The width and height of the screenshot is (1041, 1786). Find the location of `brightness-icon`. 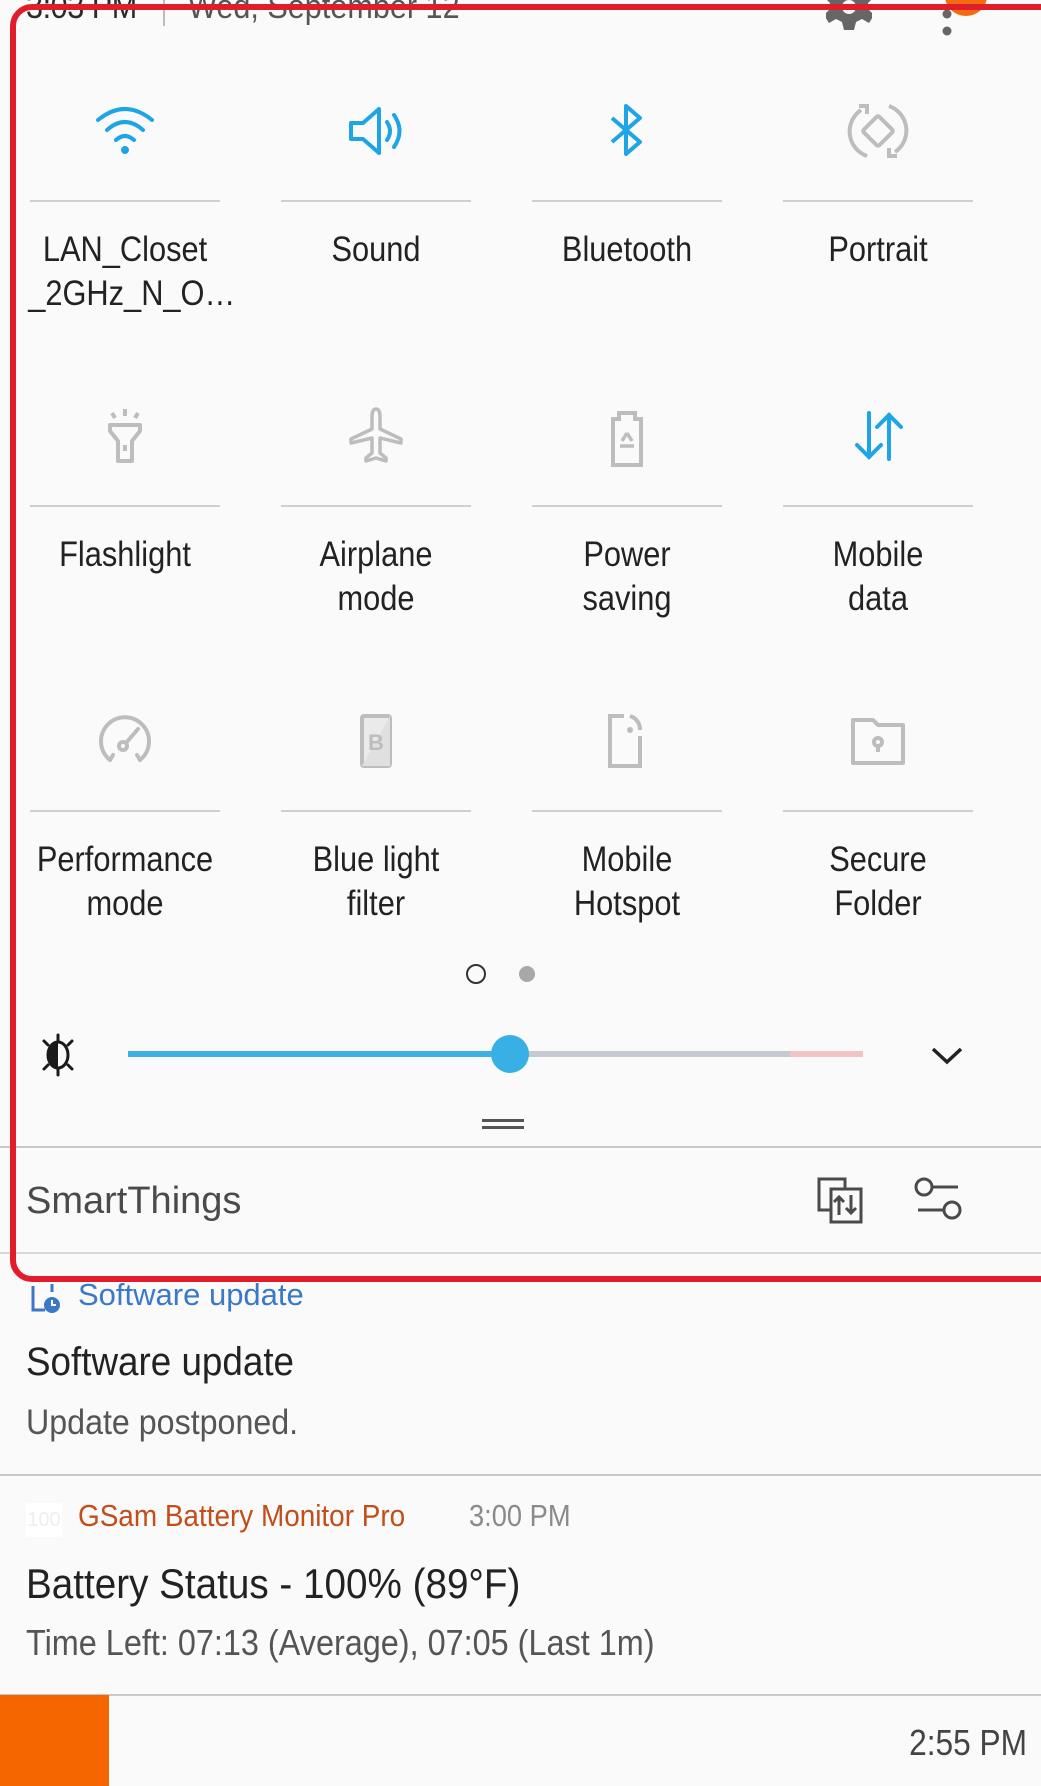

brightness-icon is located at coordinates (58, 1055).